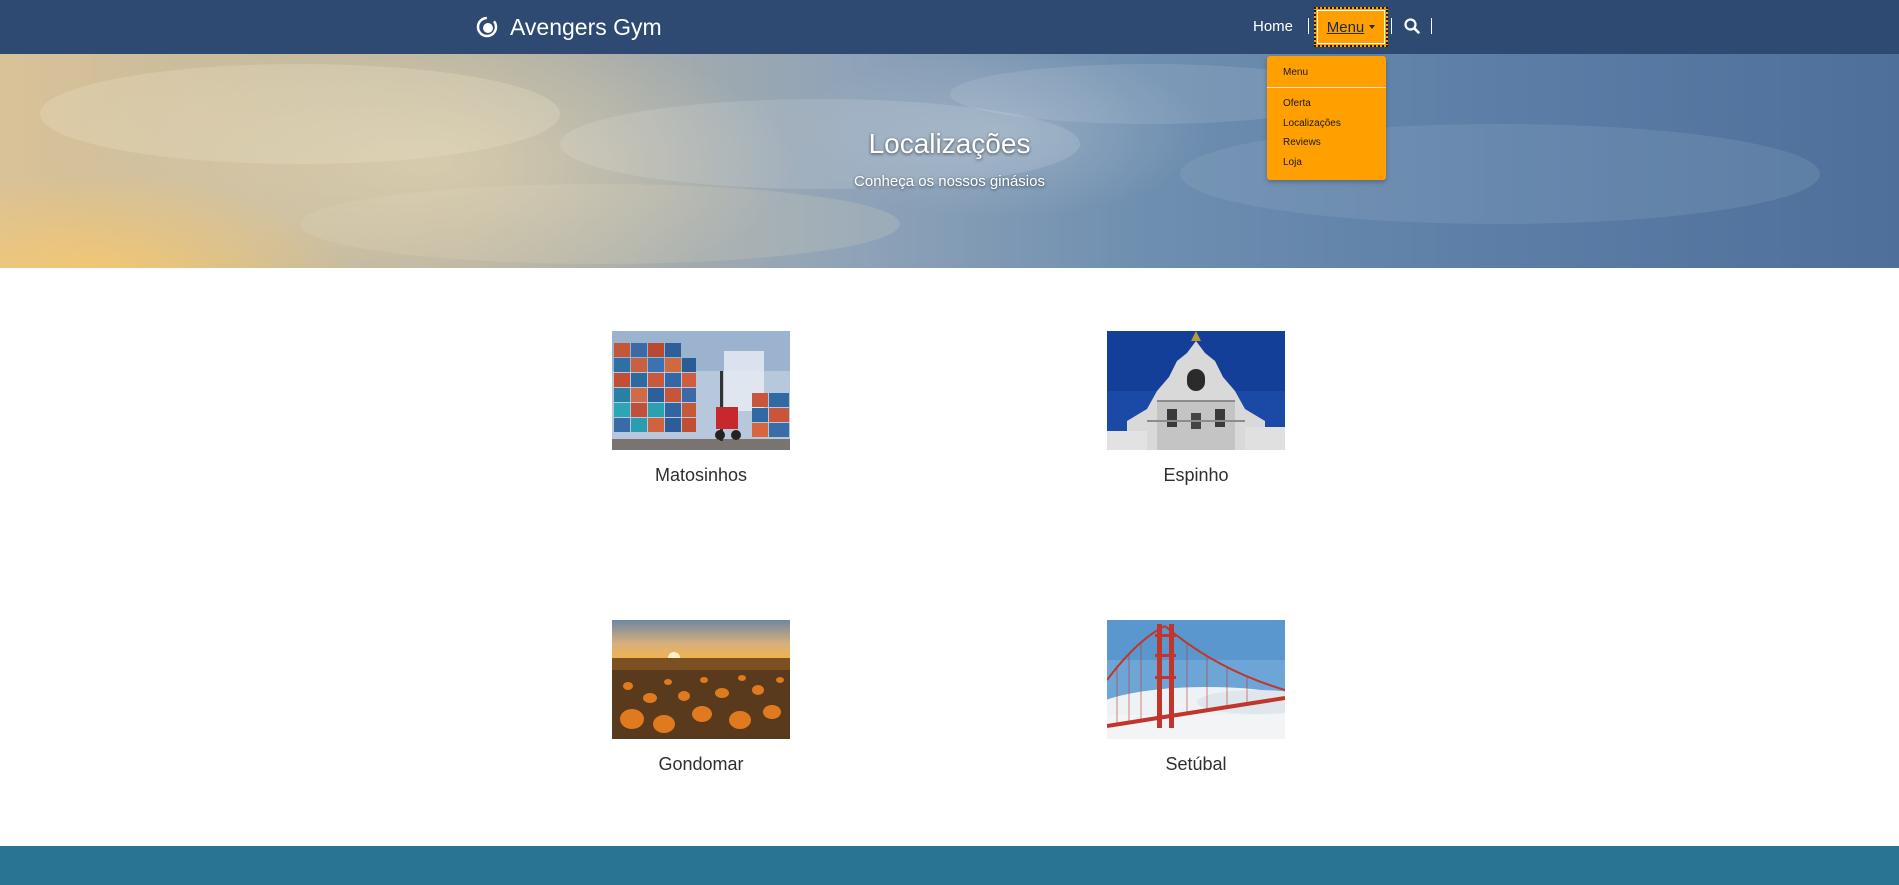 This screenshot has height=885, width=1899. What do you see at coordinates (1302, 142) in the screenshot?
I see `dropdown-item-reviews: Reviews` at bounding box center [1302, 142].